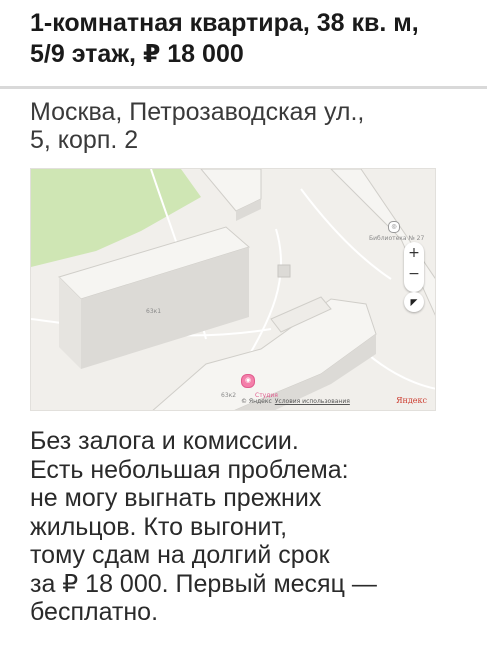  What do you see at coordinates (164, 441) in the screenshot?
I see `description-line: Без залога и комиссии.` at bounding box center [164, 441].